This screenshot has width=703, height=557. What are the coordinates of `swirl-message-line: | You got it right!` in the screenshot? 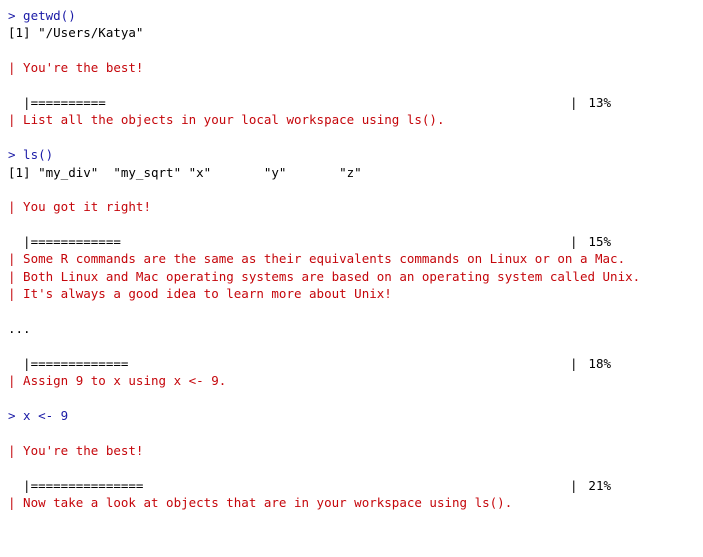 It's located at (79, 207).